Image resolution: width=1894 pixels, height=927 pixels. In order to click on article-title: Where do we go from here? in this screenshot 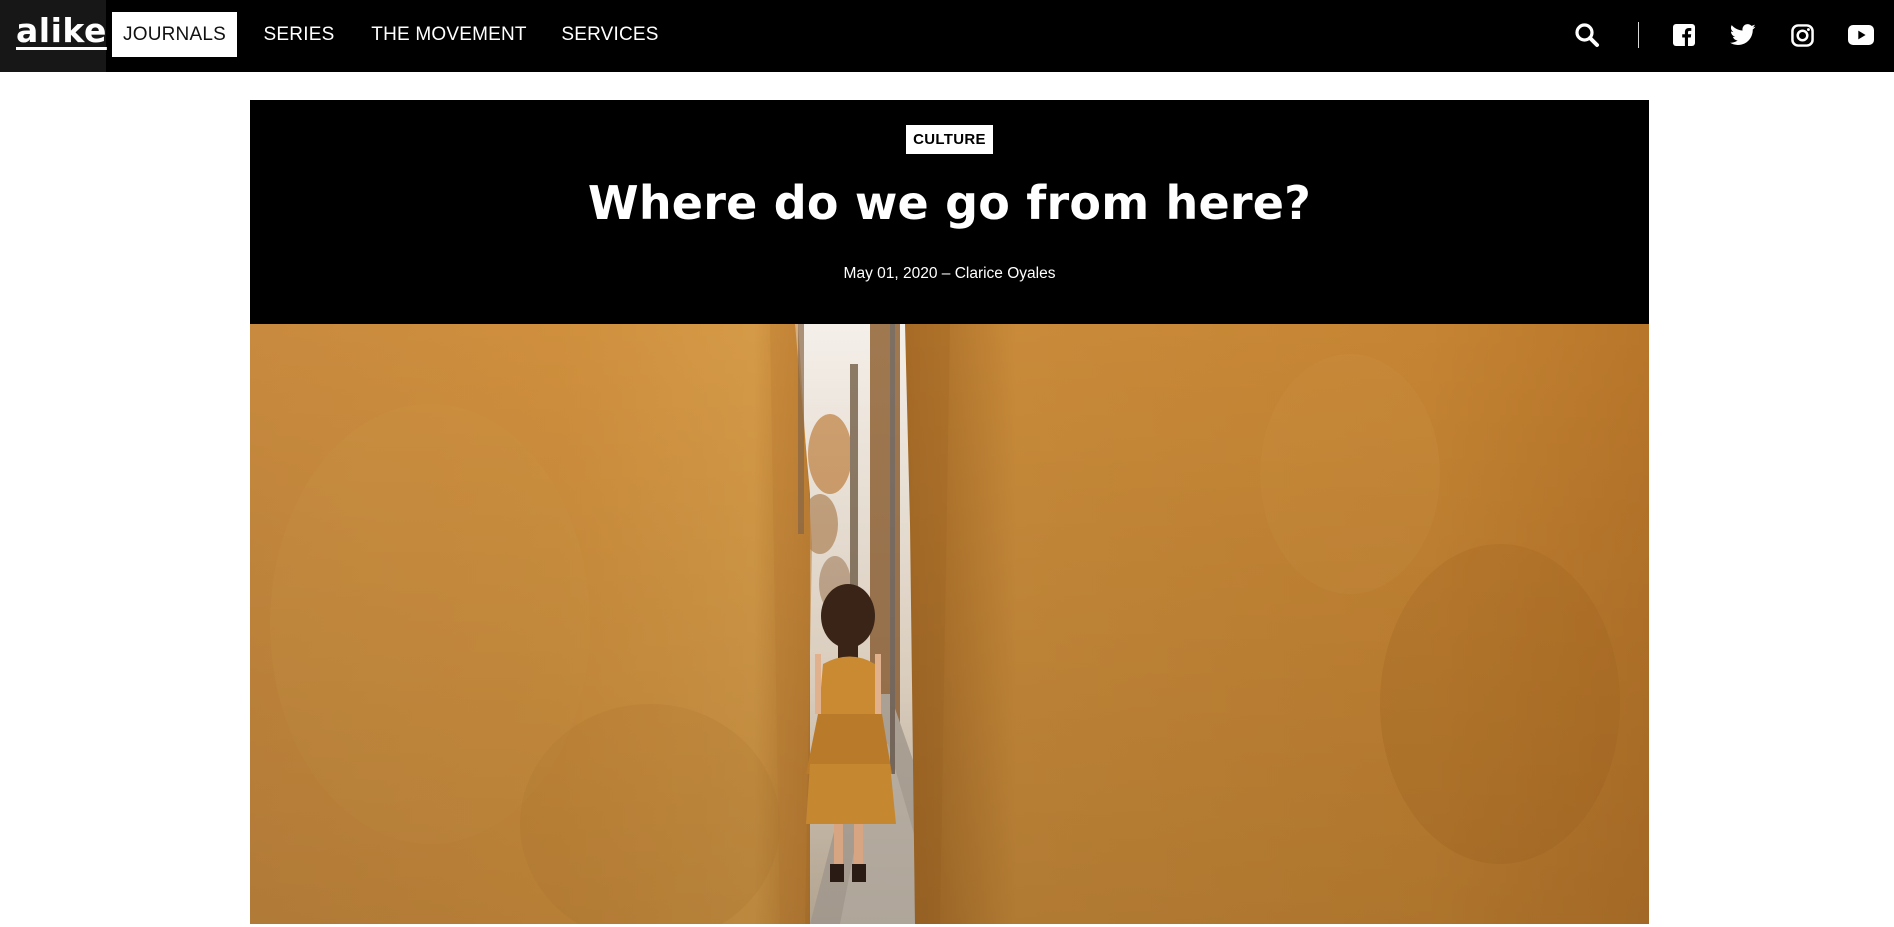, I will do `click(949, 203)`.